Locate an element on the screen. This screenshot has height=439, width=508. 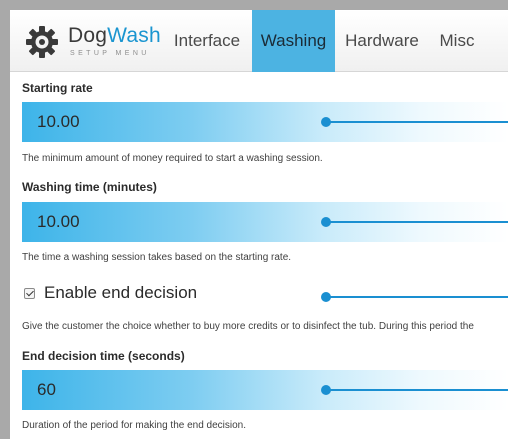
gear-icon is located at coordinates (42, 42).